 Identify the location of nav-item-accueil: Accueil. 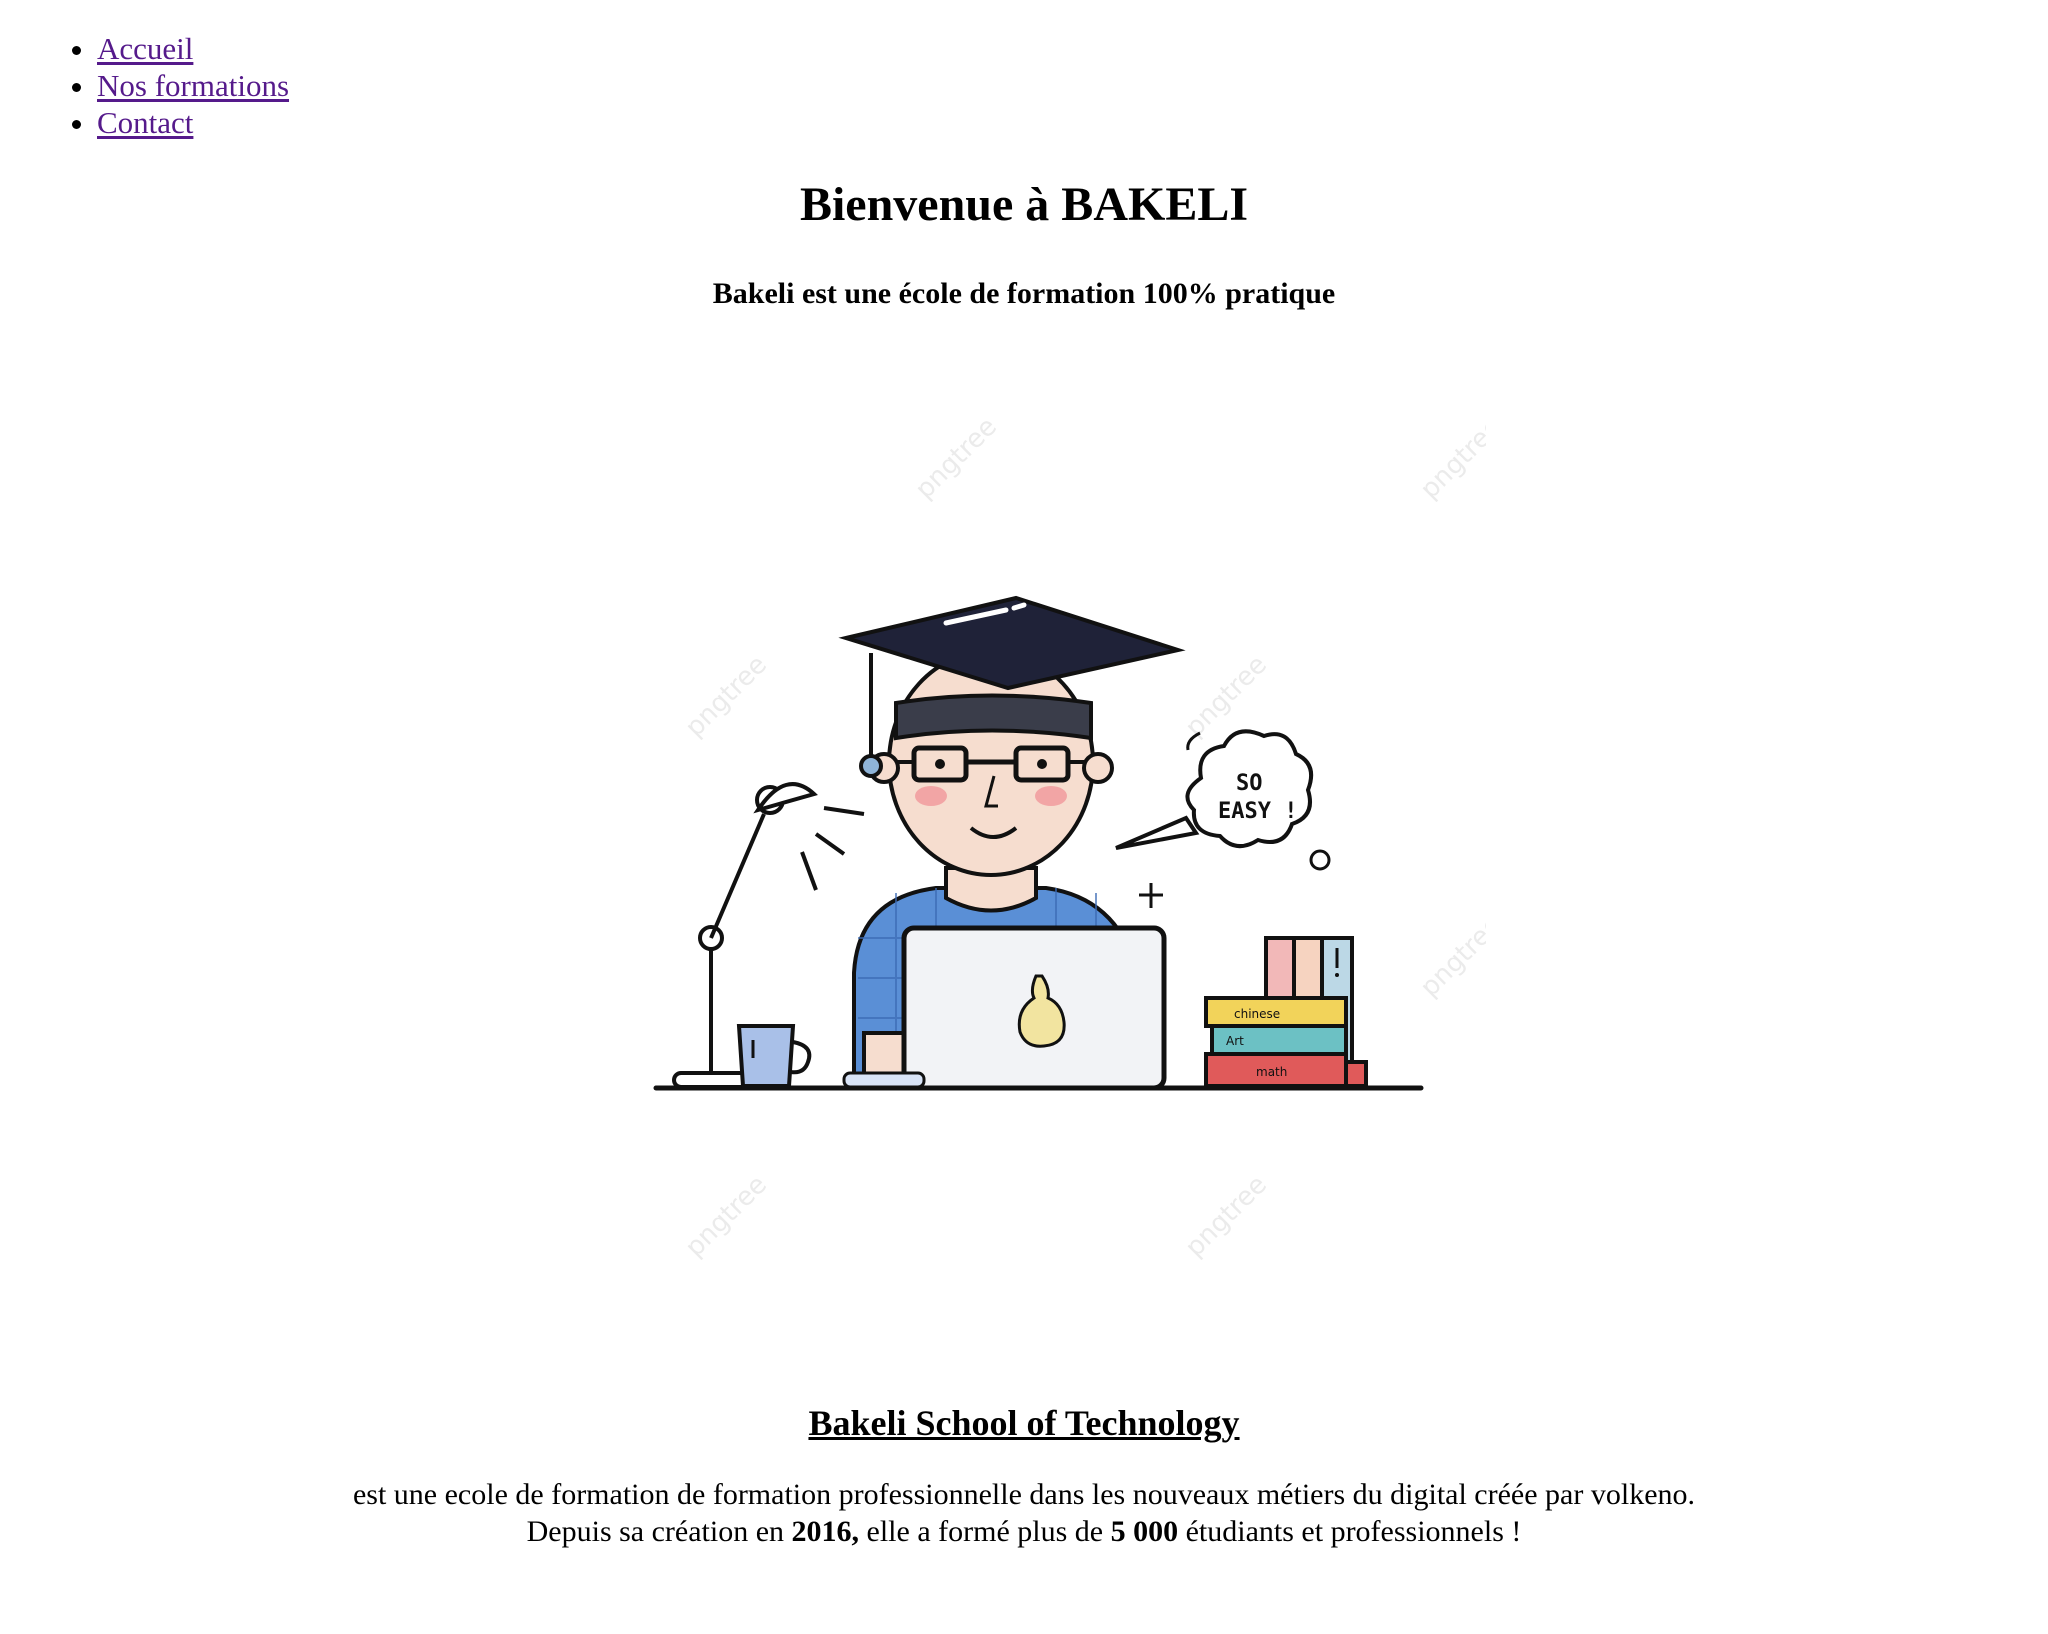
(193, 48).